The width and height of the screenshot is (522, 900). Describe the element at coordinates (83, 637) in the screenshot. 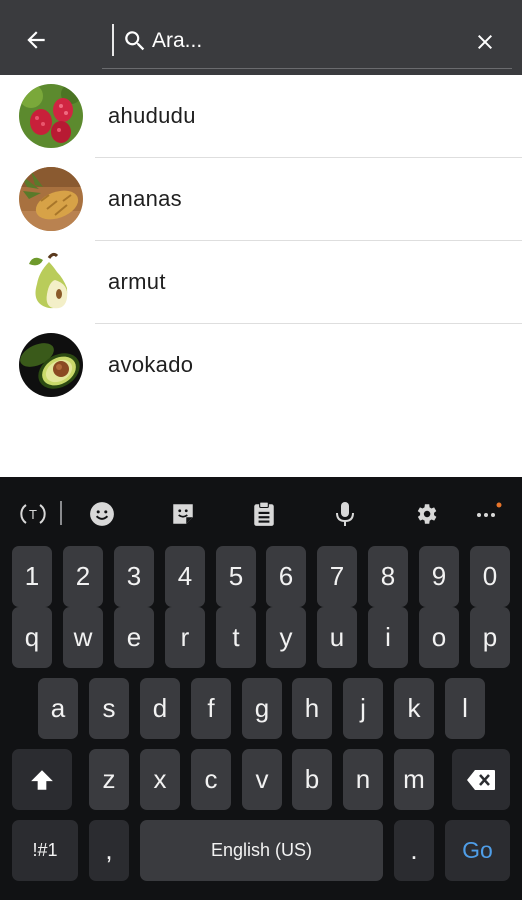

I see `key-w: w` at that location.